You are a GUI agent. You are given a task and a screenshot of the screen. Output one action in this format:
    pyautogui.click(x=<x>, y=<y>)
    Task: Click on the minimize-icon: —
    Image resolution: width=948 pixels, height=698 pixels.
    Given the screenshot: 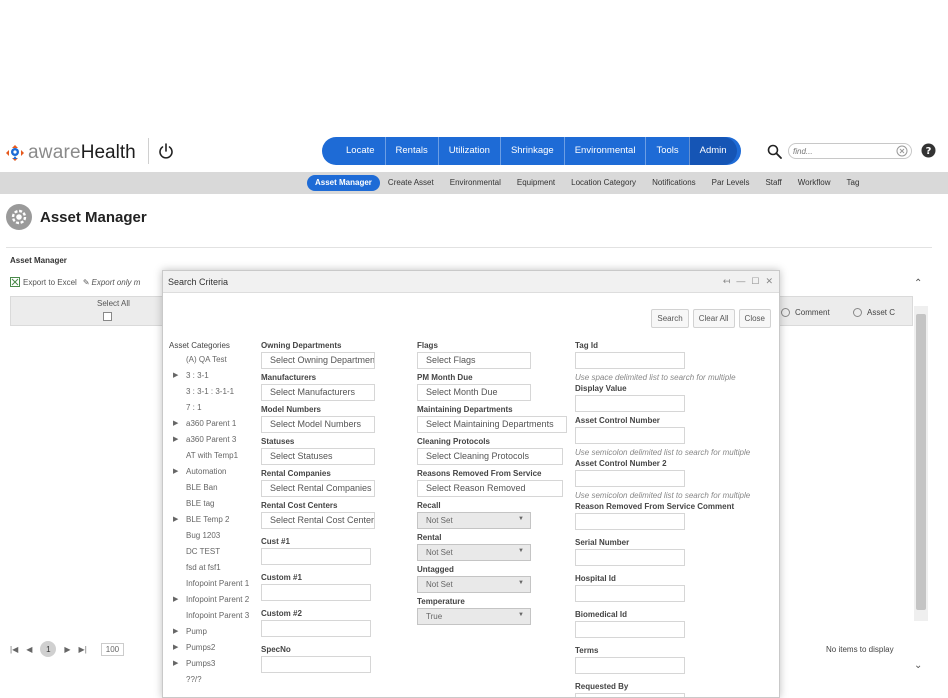 What is the action you would take?
    pyautogui.click(x=740, y=281)
    